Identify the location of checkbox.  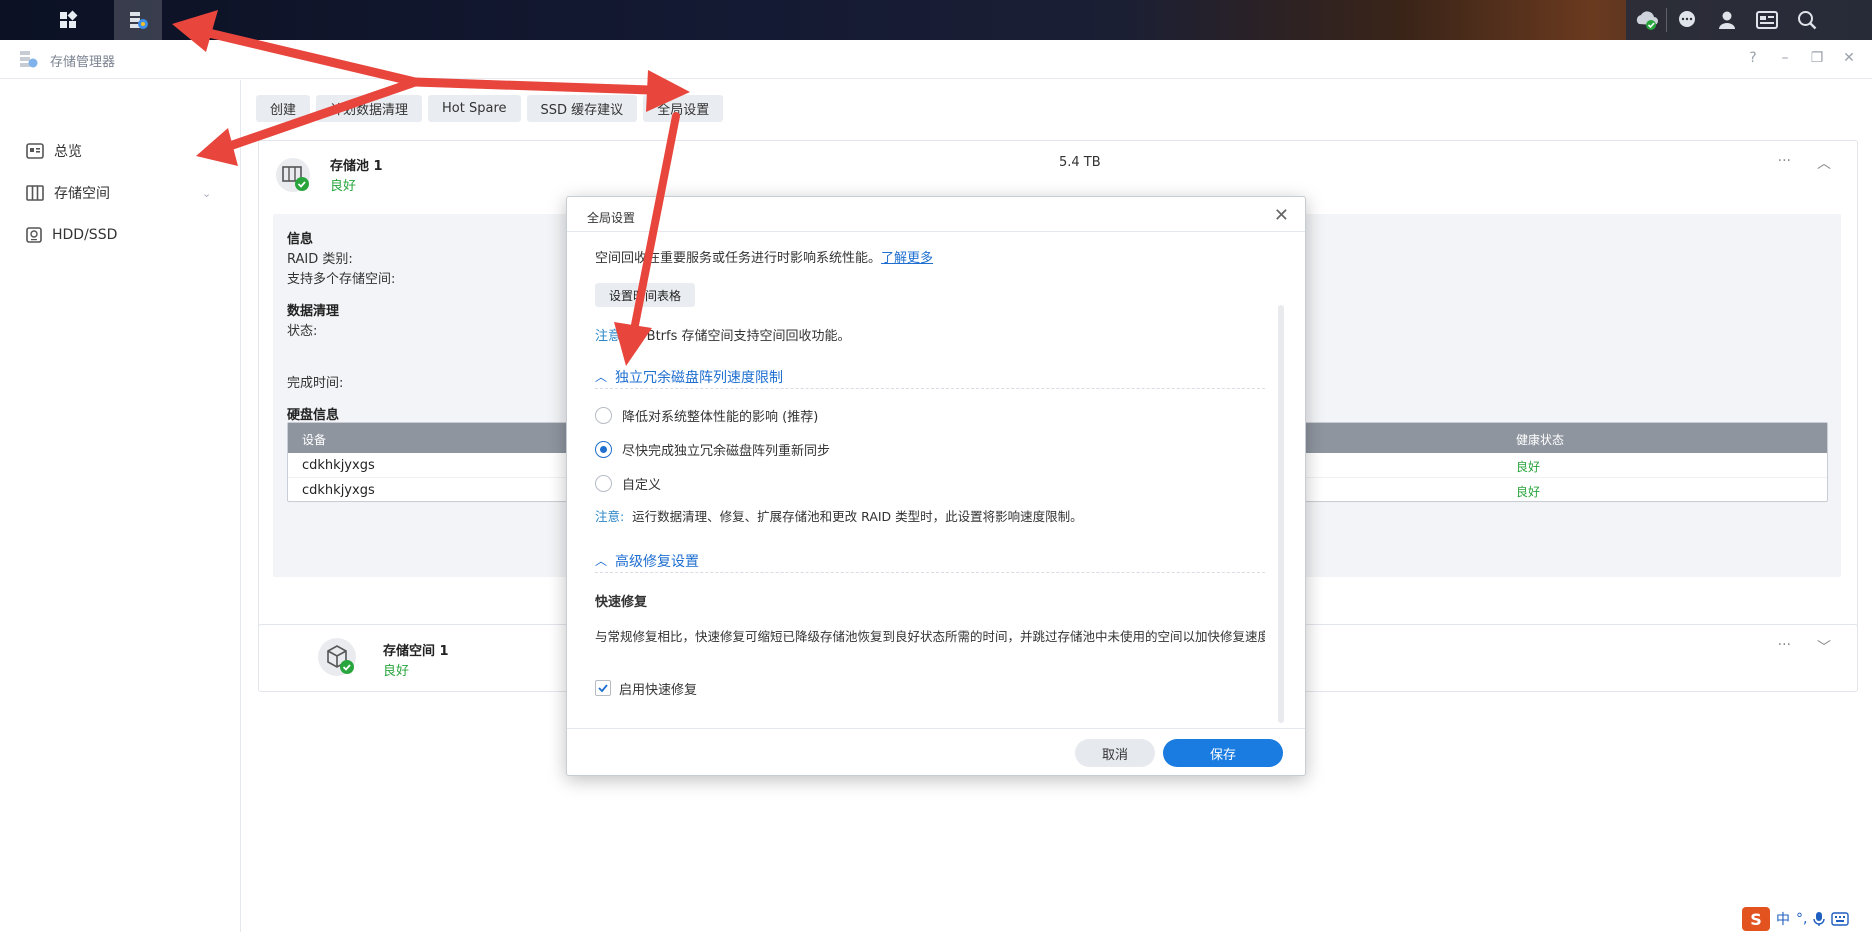
(603, 688).